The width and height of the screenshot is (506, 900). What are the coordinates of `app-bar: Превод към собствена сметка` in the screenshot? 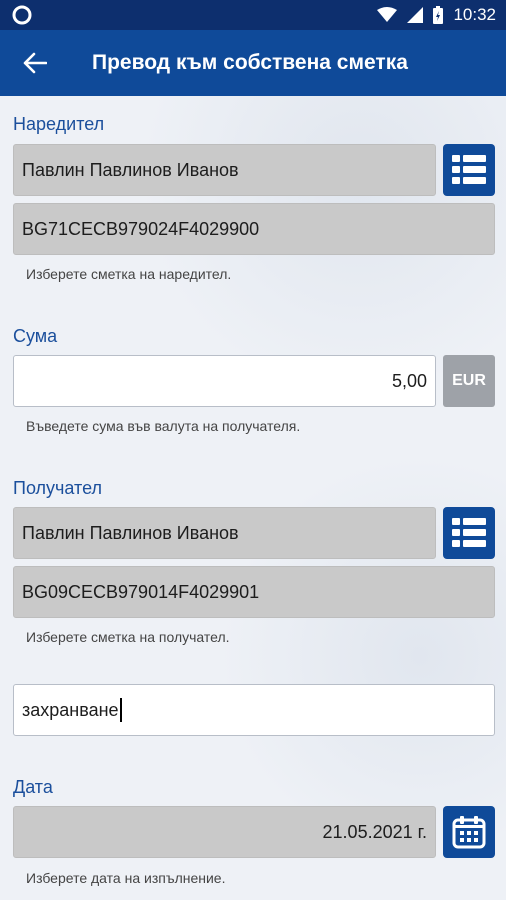 It's located at (253, 63).